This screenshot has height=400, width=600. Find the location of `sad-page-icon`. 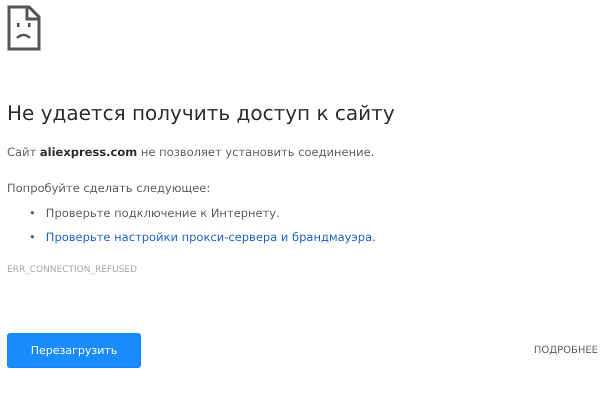

sad-page-icon is located at coordinates (24, 28).